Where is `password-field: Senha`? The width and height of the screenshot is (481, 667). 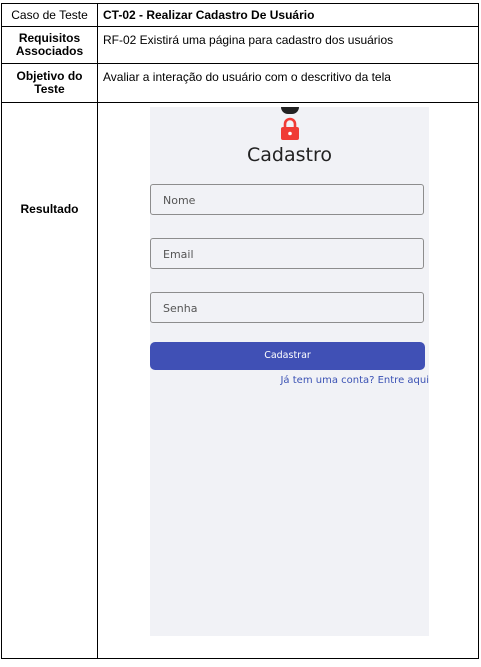
password-field: Senha is located at coordinates (287, 307).